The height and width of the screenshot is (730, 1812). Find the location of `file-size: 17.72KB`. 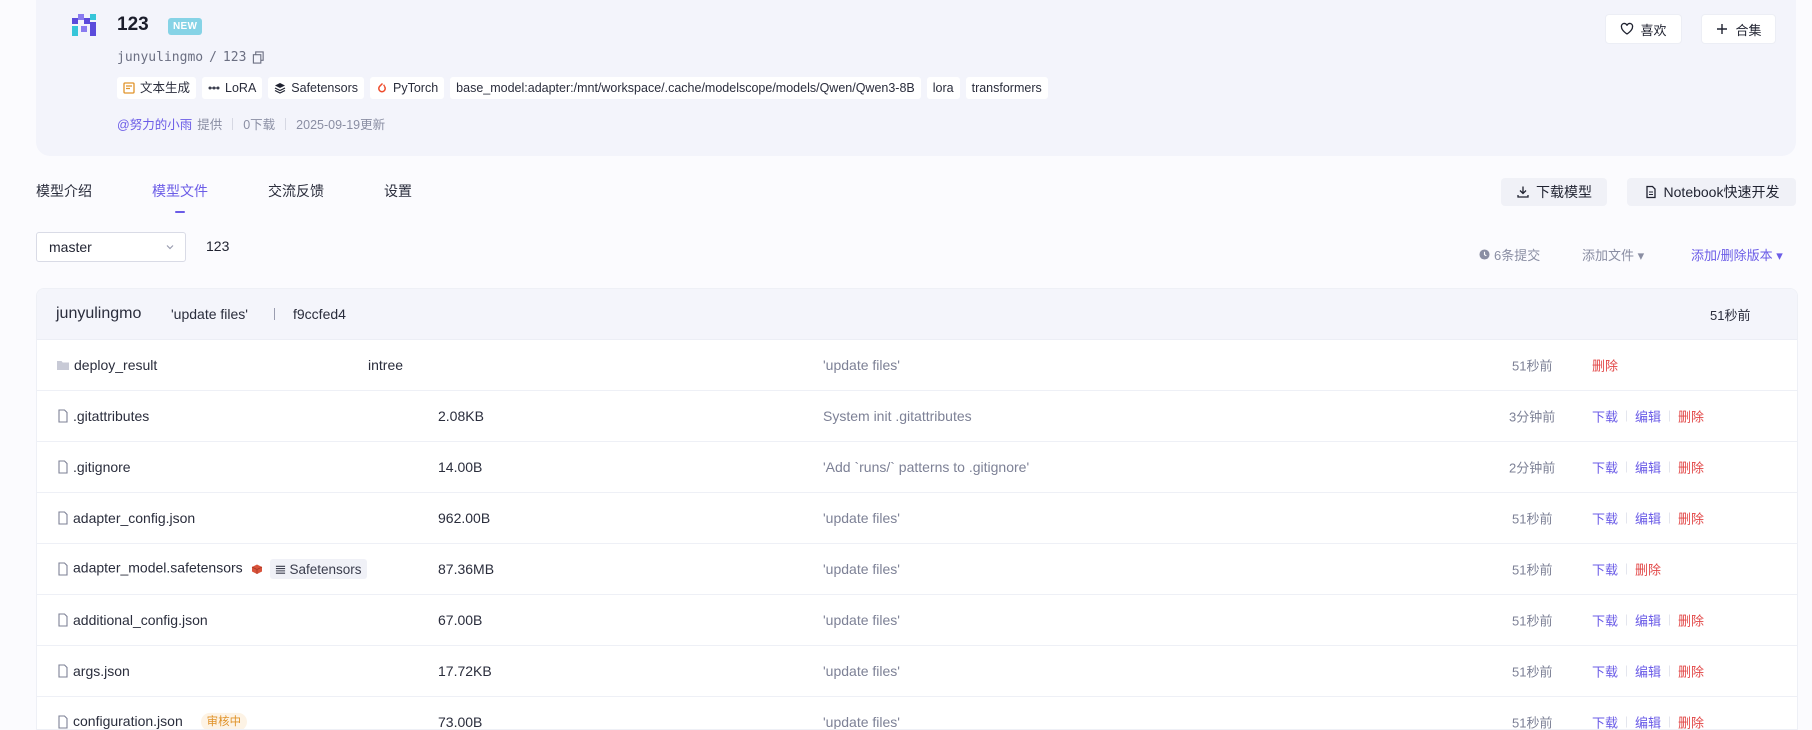

file-size: 17.72KB is located at coordinates (465, 671).